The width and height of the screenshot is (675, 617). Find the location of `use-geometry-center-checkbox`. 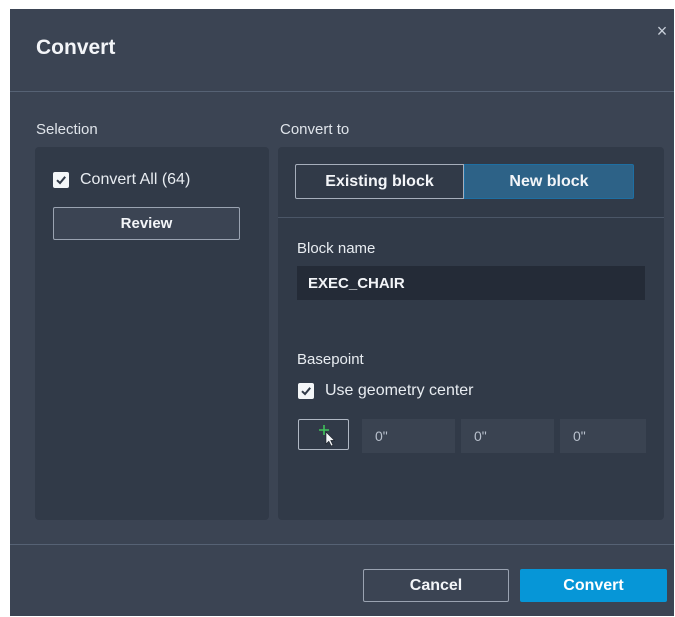

use-geometry-center-checkbox is located at coordinates (306, 391).